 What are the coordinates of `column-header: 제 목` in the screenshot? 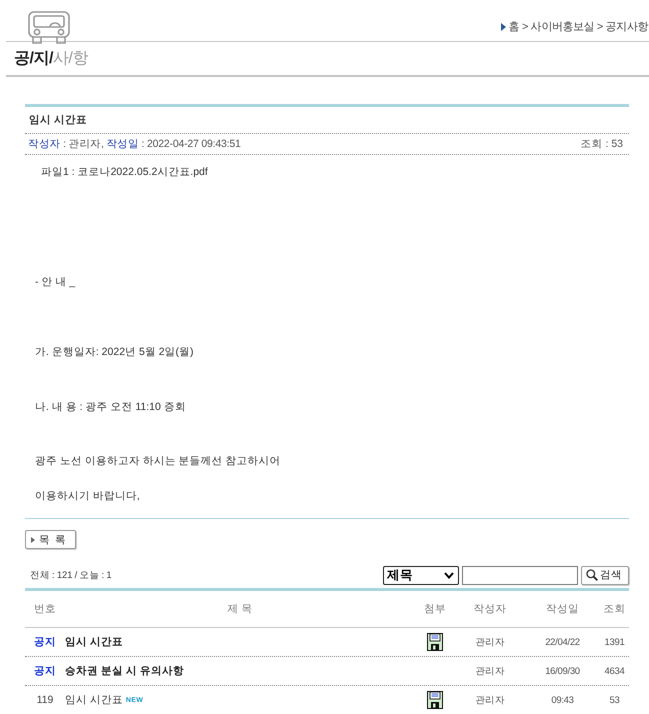 It's located at (240, 609).